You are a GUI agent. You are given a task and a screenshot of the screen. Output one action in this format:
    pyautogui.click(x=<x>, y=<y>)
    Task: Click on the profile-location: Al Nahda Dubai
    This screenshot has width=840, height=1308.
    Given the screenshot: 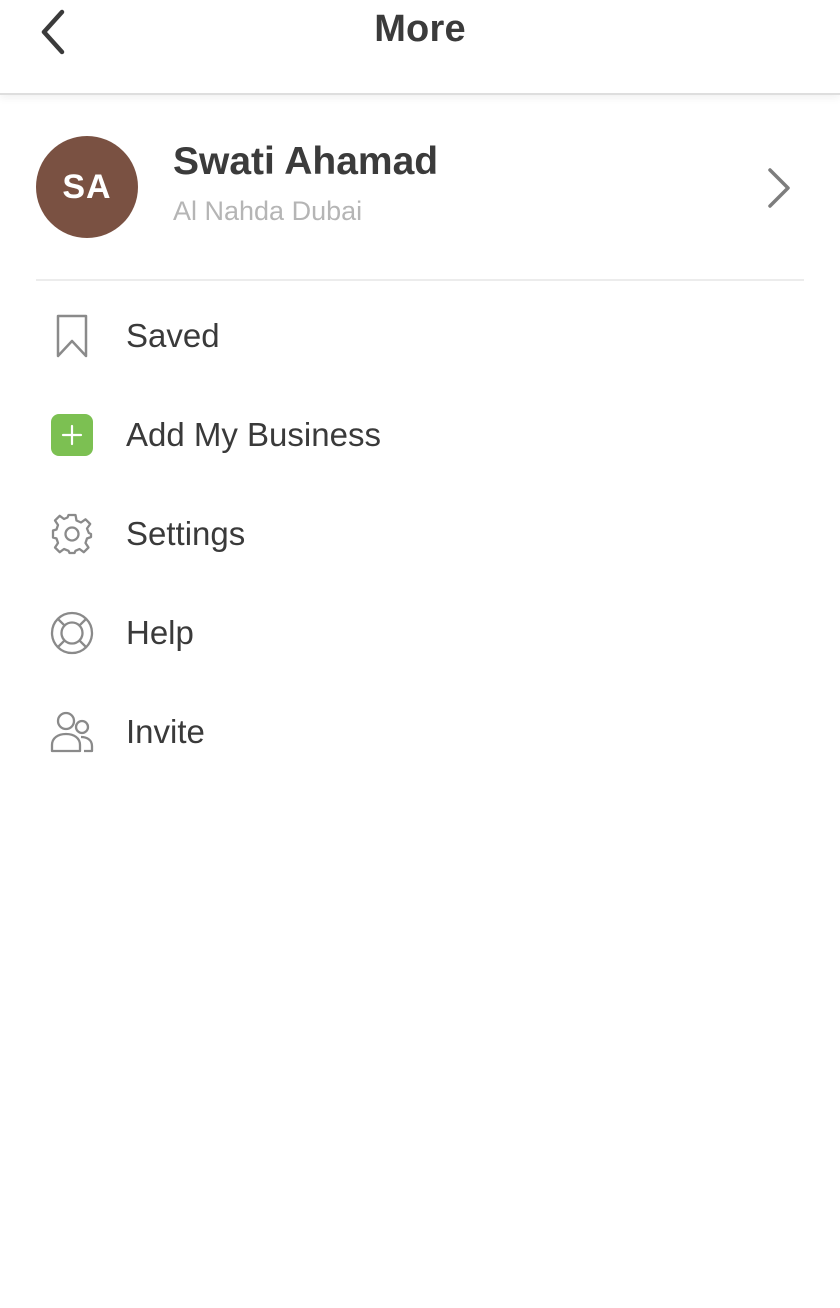 What is the action you would take?
    pyautogui.click(x=268, y=211)
    